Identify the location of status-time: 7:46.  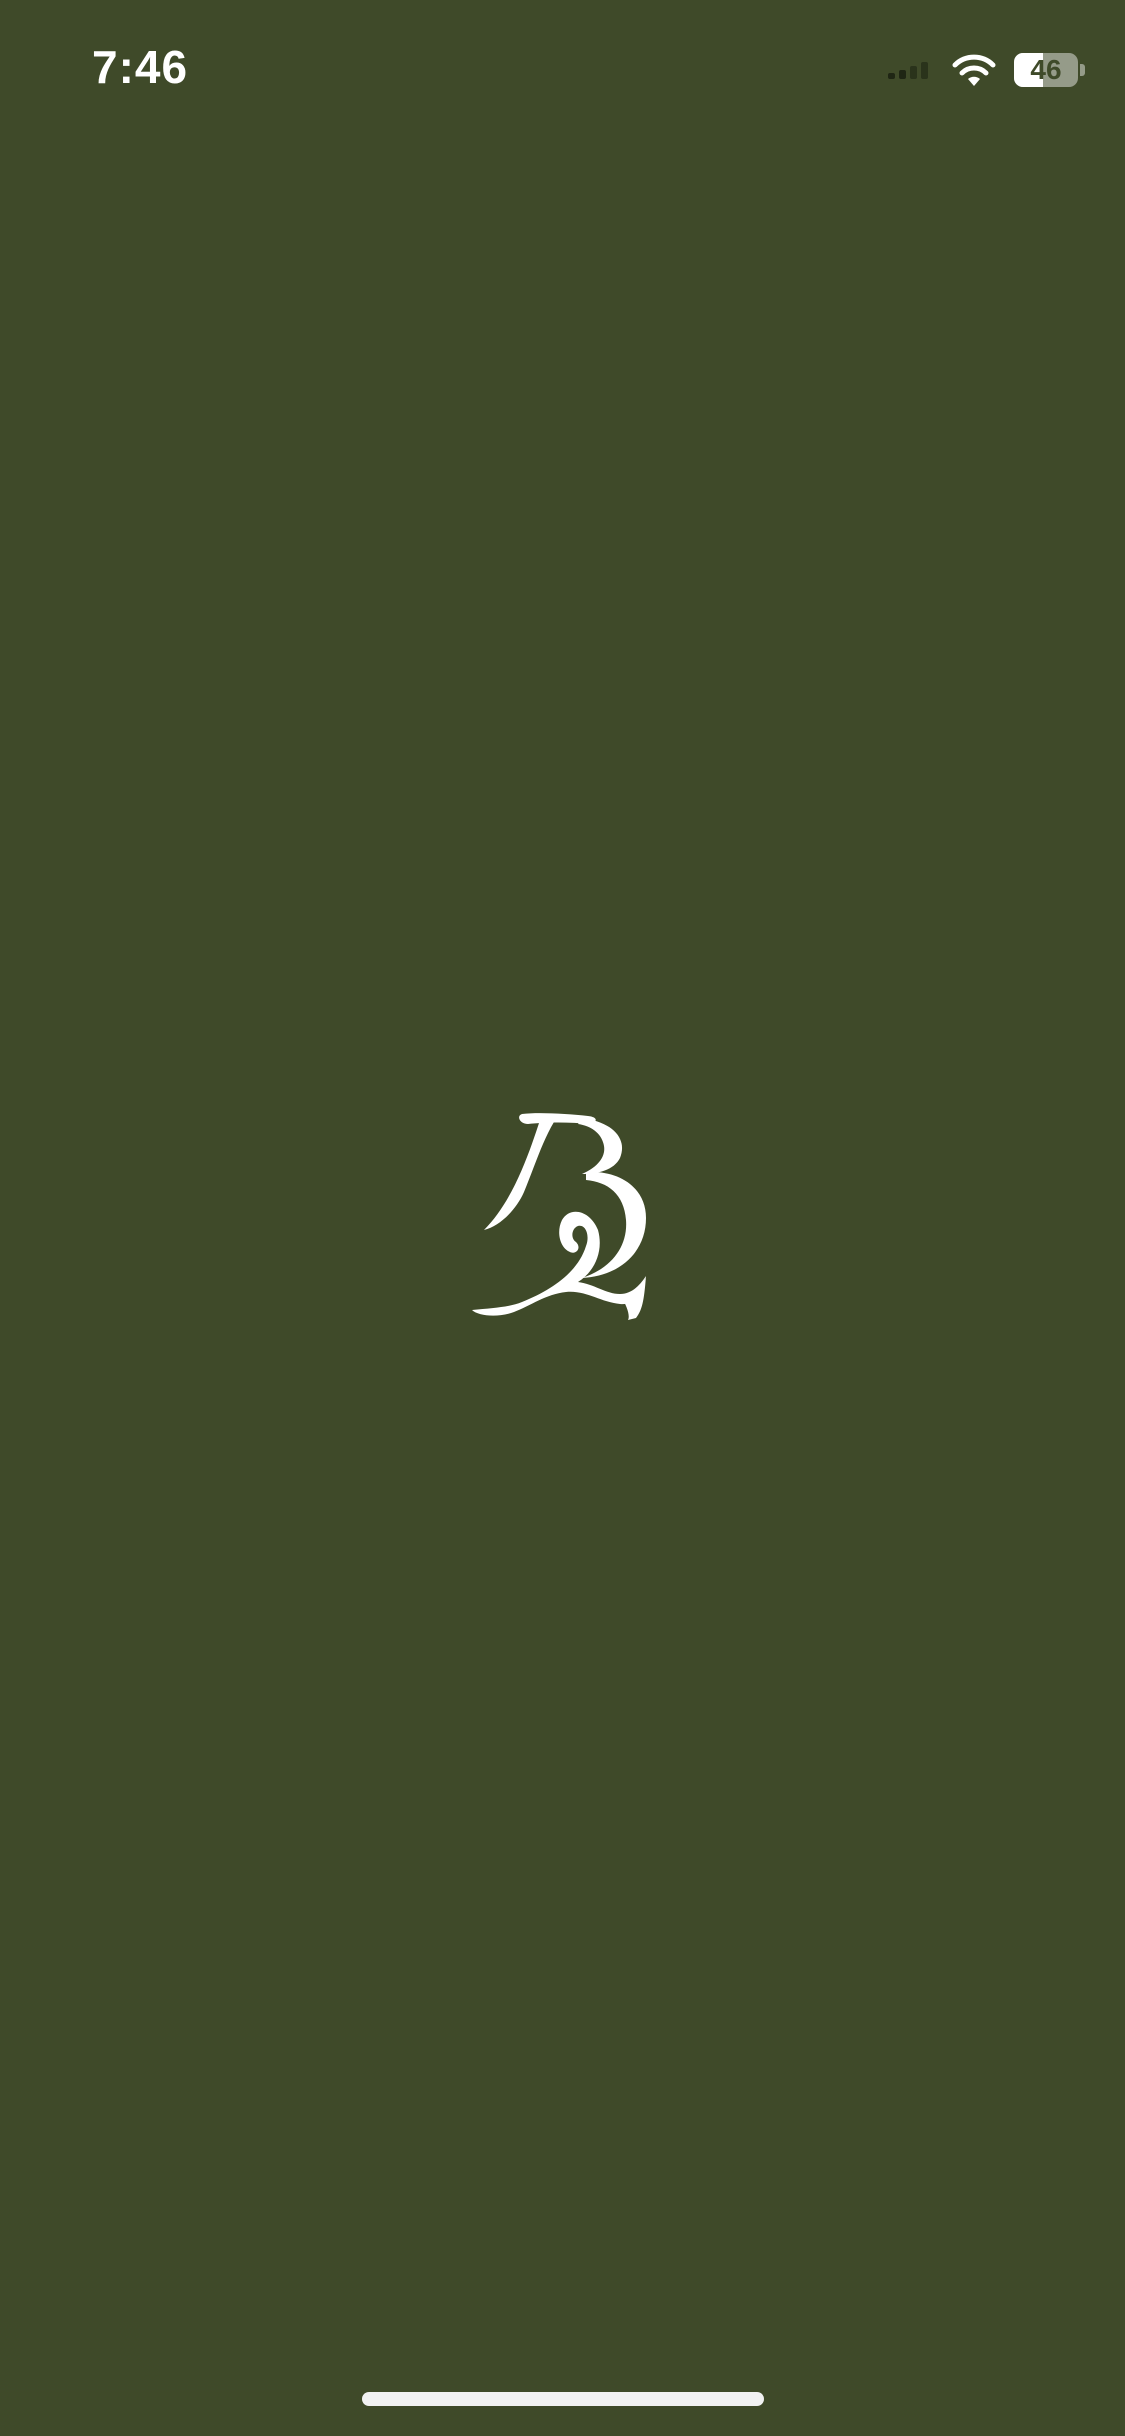
(140, 67).